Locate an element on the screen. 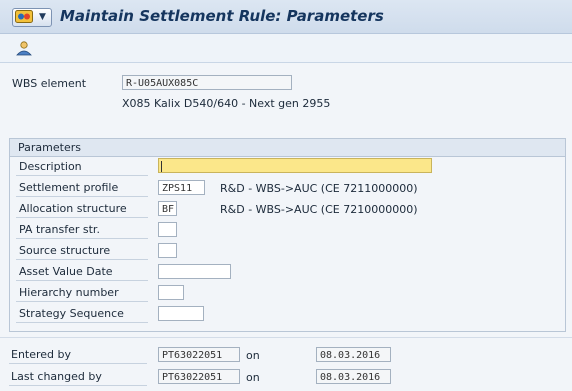 This screenshot has width=572, height=391. description-label: Description is located at coordinates (82, 166).